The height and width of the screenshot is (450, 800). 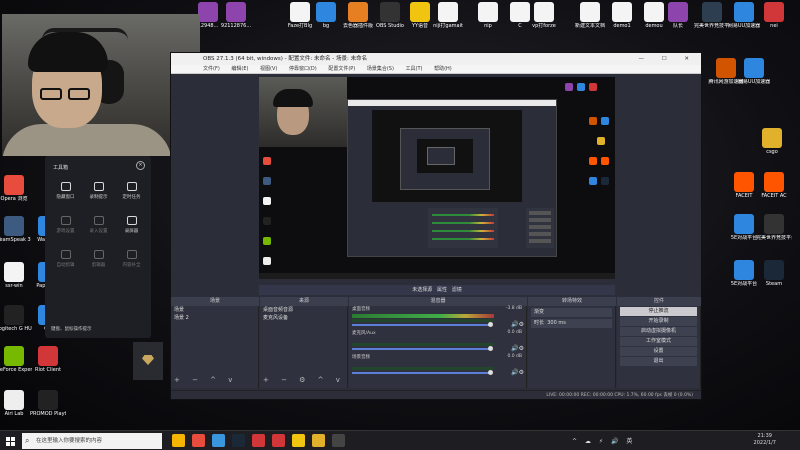 What do you see at coordinates (303, 318) in the screenshot?
I see `source-item: 麦克风设备` at bounding box center [303, 318].